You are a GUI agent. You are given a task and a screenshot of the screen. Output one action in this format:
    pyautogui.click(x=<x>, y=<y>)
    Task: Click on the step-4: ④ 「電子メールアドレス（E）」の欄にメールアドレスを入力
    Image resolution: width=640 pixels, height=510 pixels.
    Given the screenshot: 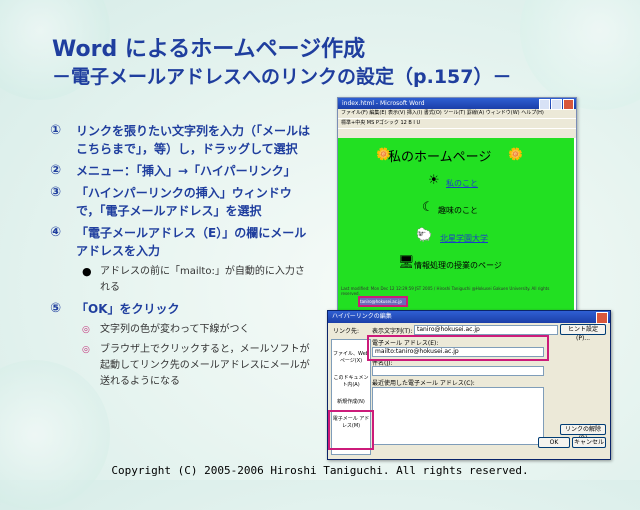 What is the action you would take?
    pyautogui.click(x=181, y=242)
    